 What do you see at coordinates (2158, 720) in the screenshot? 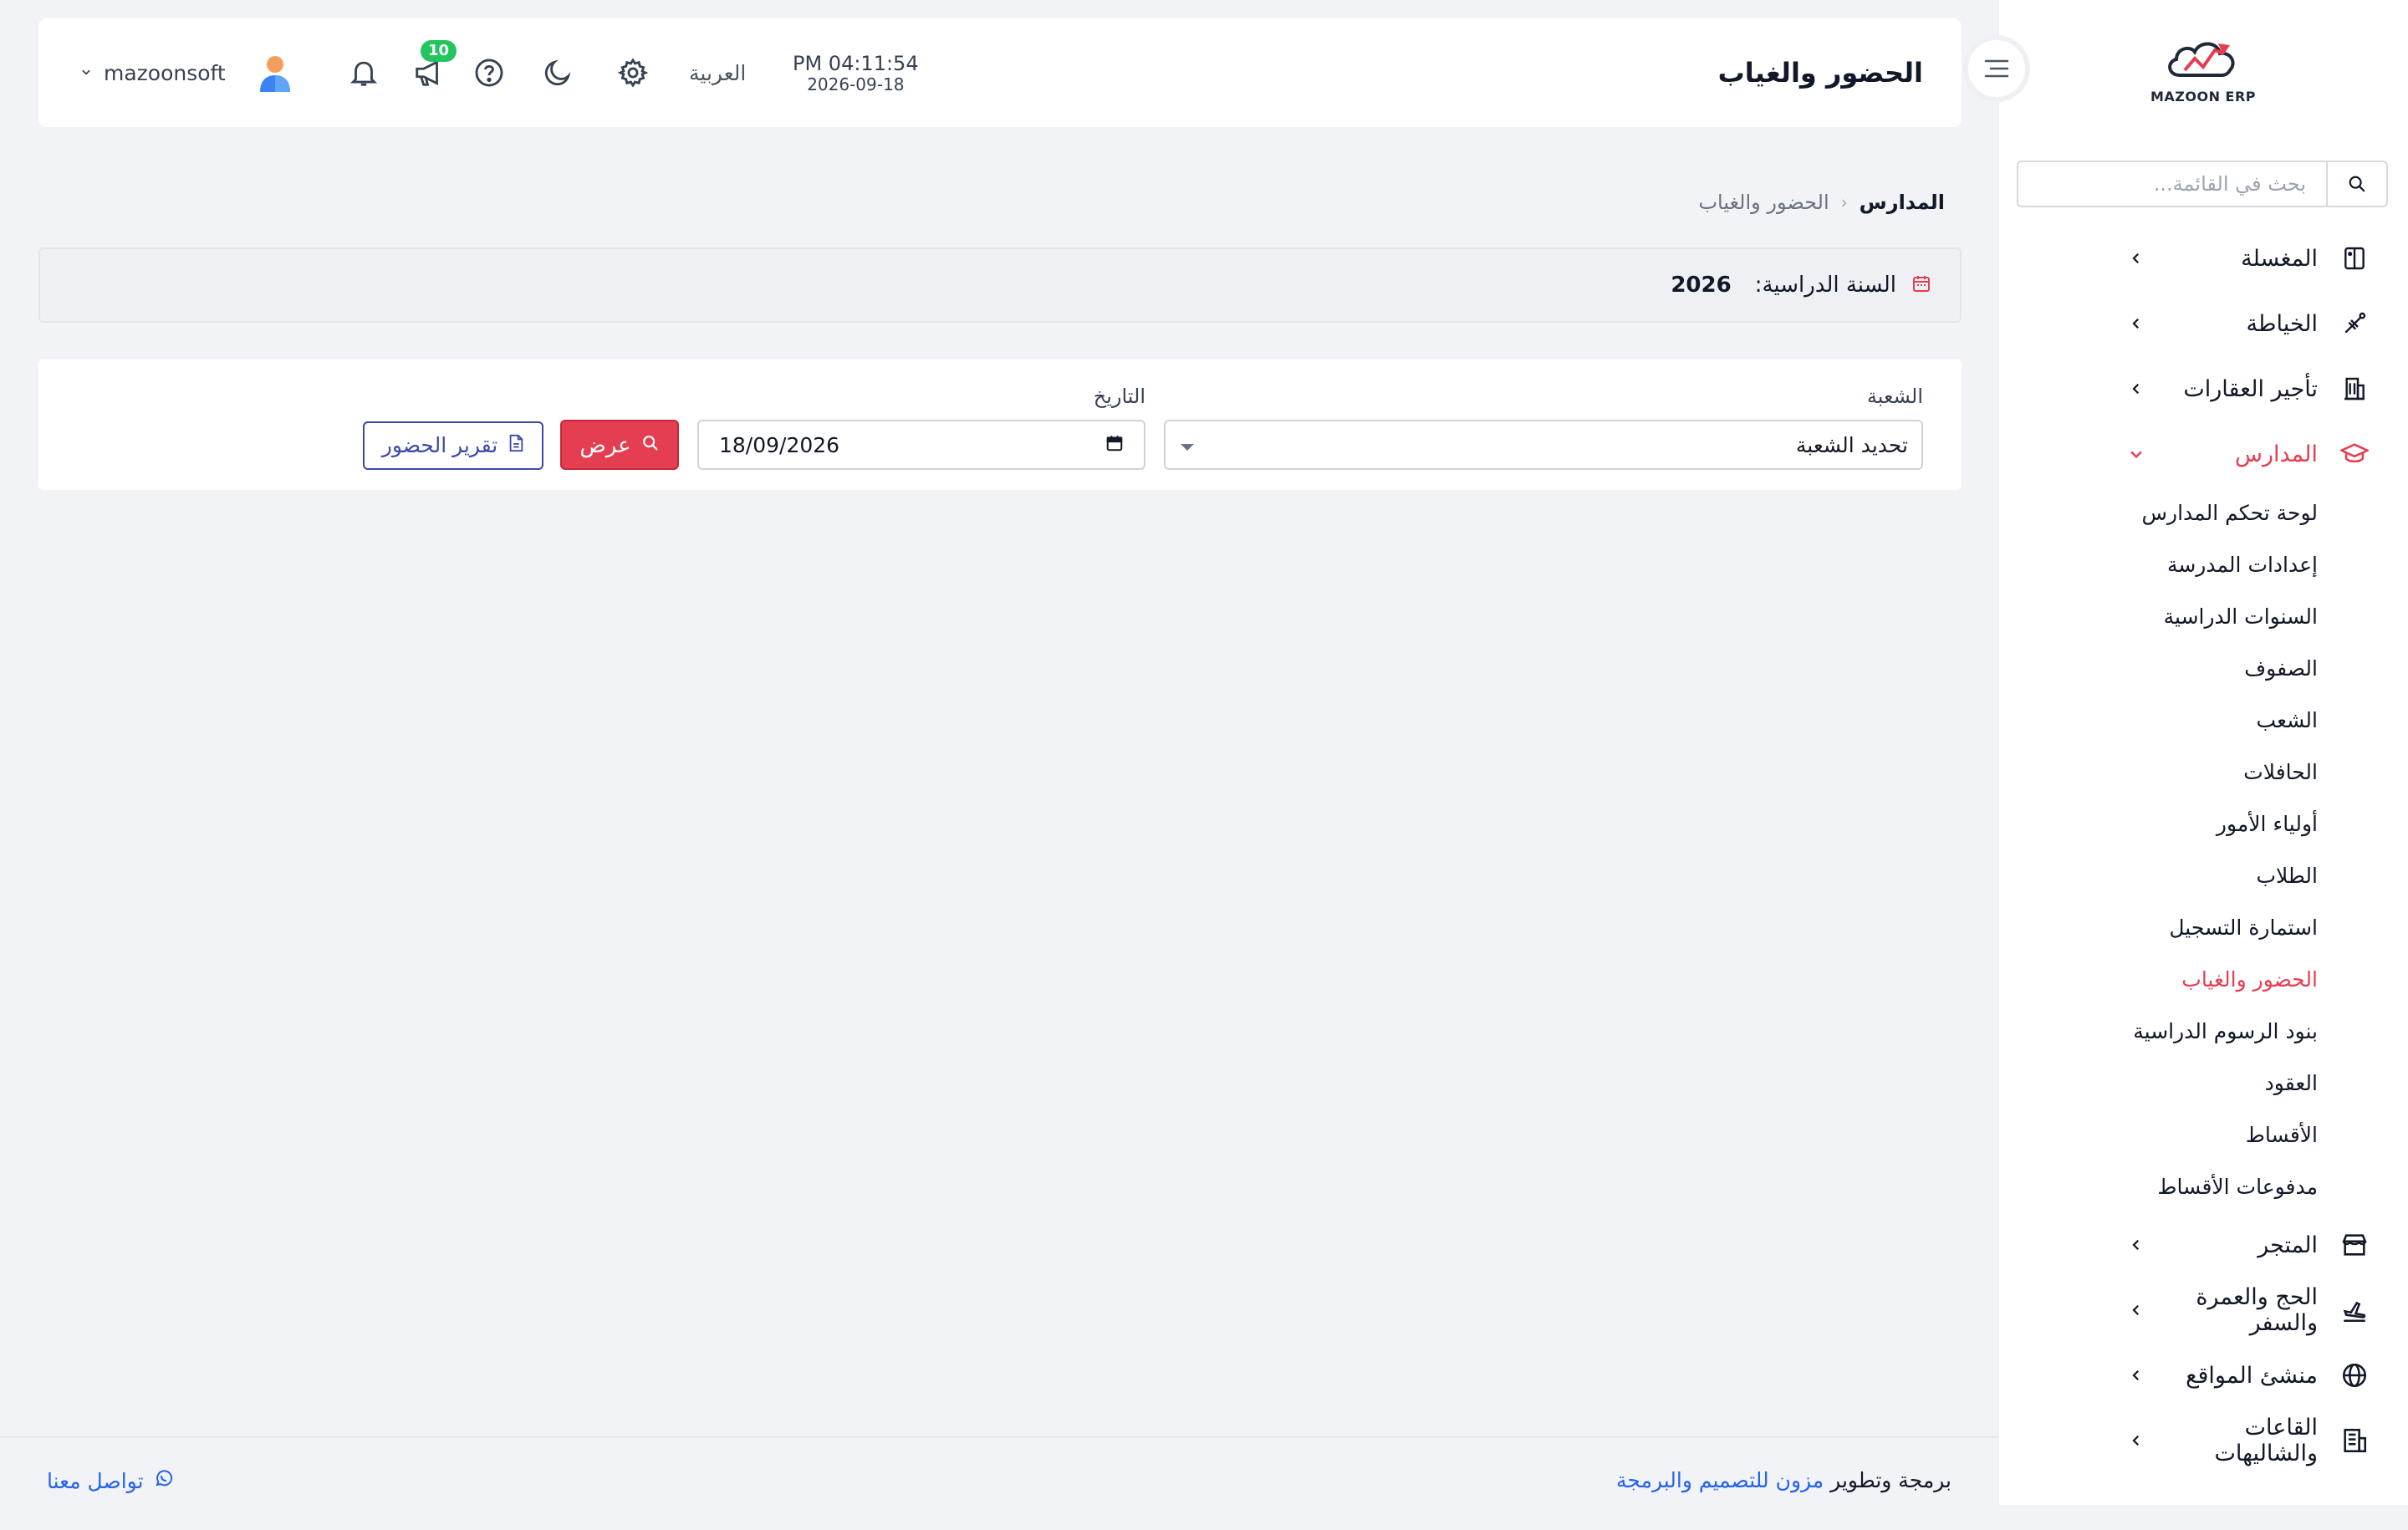
I see `submenu-item-sections: الشعب` at bounding box center [2158, 720].